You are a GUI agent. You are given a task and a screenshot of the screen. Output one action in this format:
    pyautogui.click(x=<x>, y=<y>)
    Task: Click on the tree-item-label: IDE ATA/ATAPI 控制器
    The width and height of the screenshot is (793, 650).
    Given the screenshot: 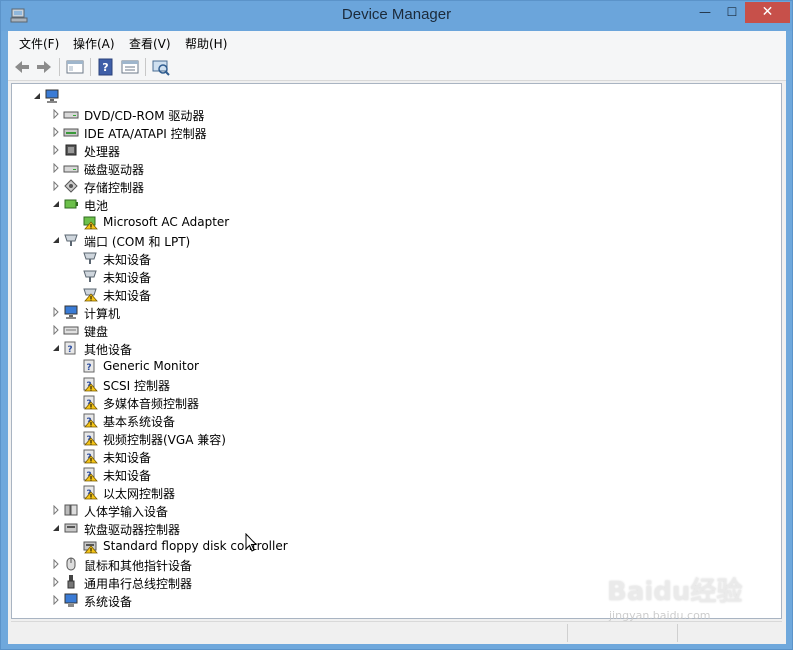 What is the action you would take?
    pyautogui.click(x=145, y=134)
    